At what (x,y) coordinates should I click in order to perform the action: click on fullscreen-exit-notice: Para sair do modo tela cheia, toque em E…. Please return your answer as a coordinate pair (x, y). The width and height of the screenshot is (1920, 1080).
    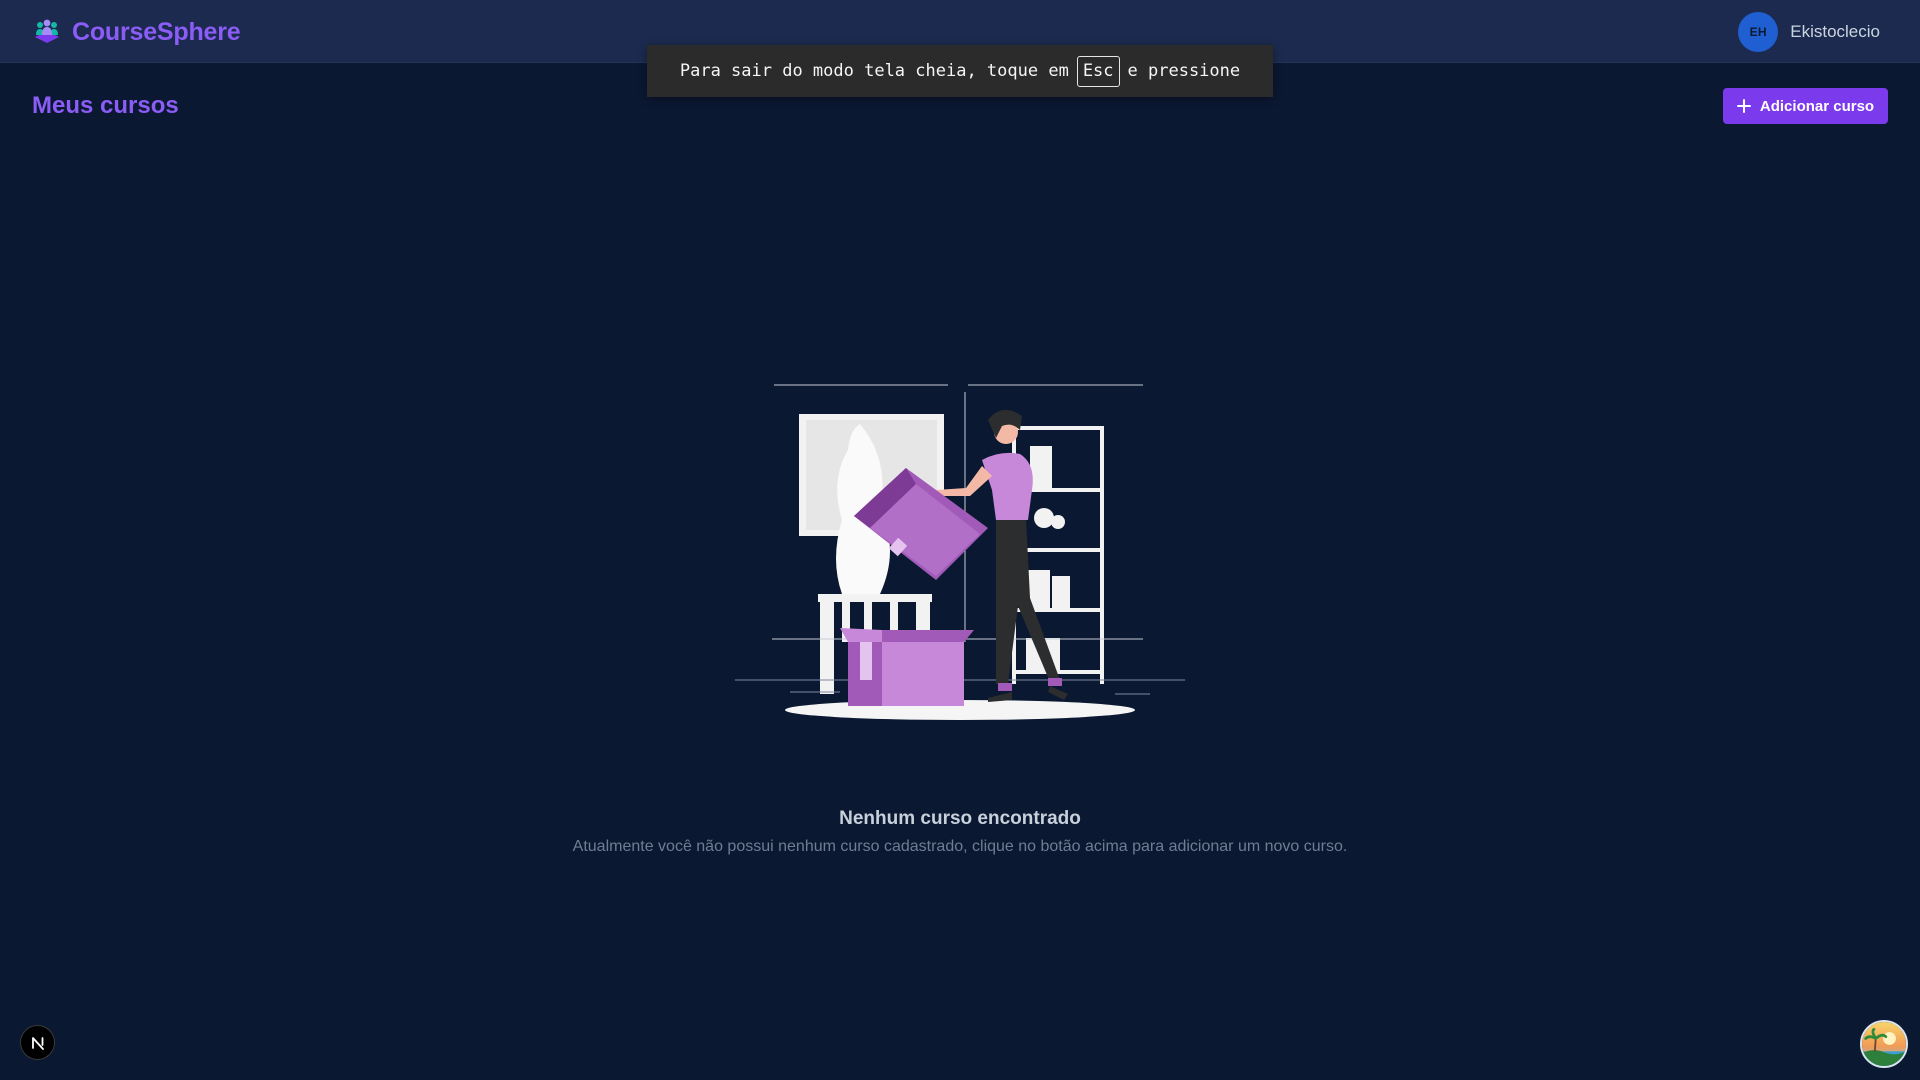
    Looking at the image, I should click on (960, 71).